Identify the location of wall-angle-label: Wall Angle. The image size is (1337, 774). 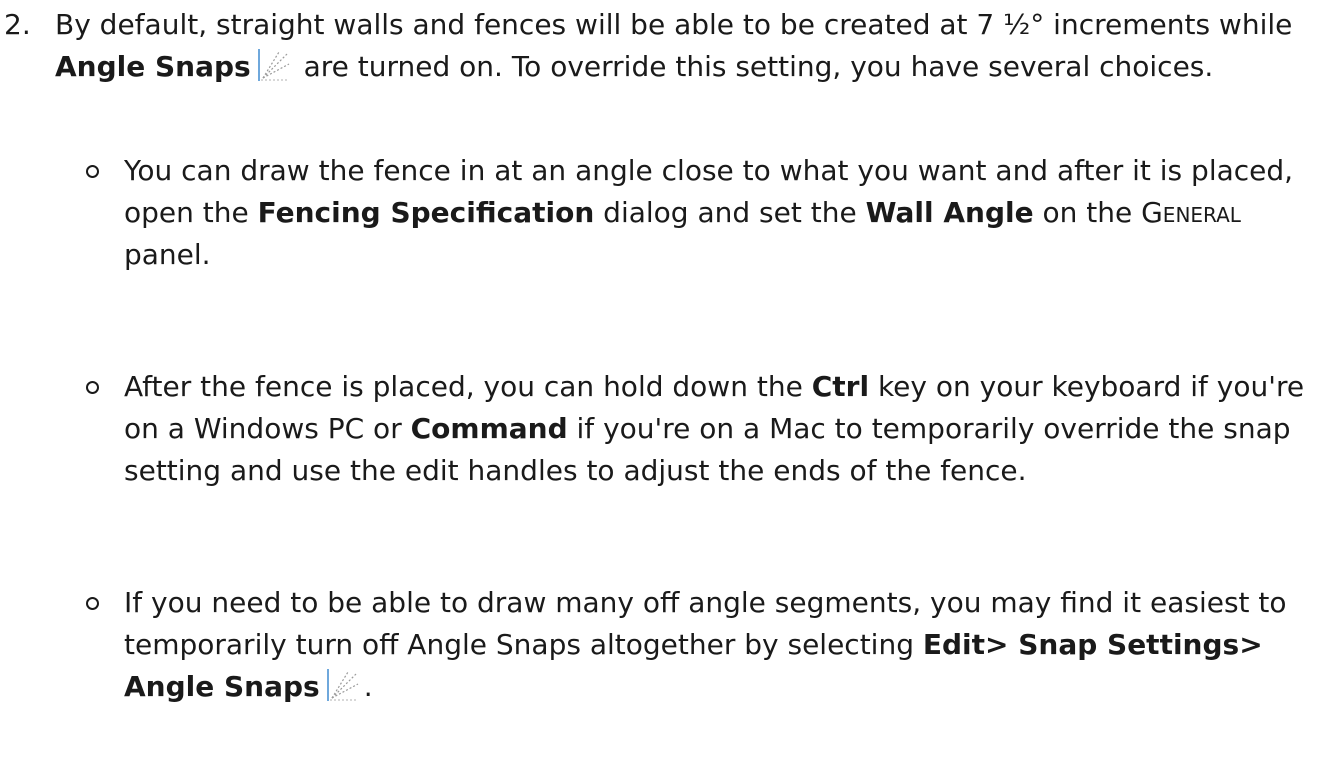
(949, 212).